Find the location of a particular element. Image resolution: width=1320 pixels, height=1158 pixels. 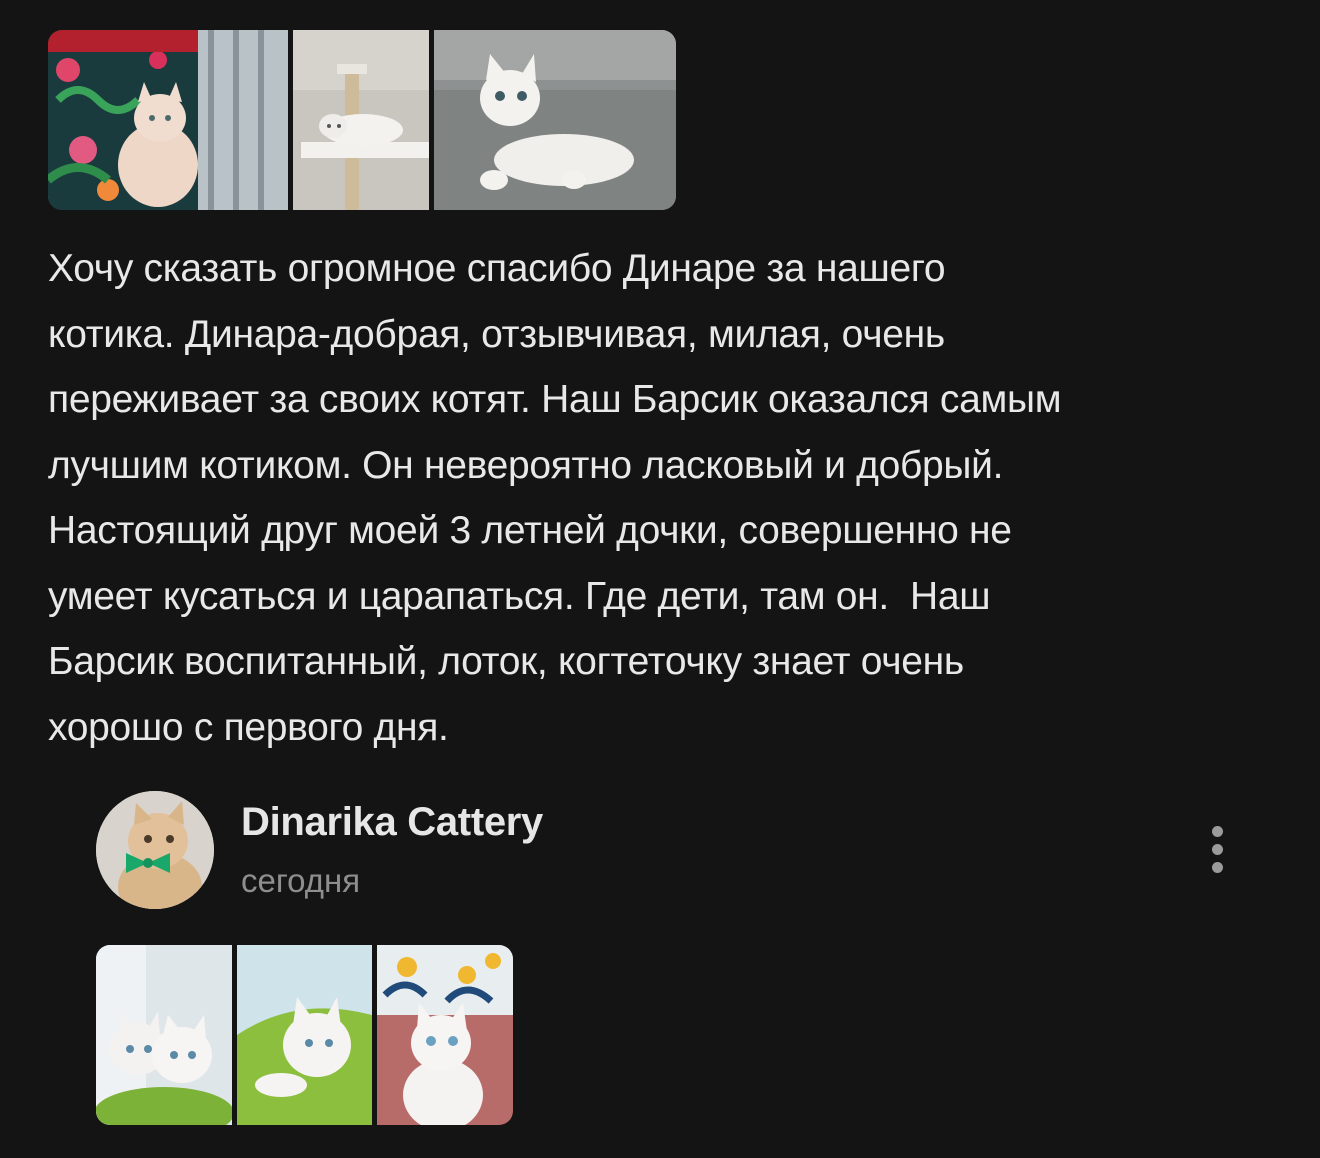

author-name: Dinarika Cattery is located at coordinates (392, 822).